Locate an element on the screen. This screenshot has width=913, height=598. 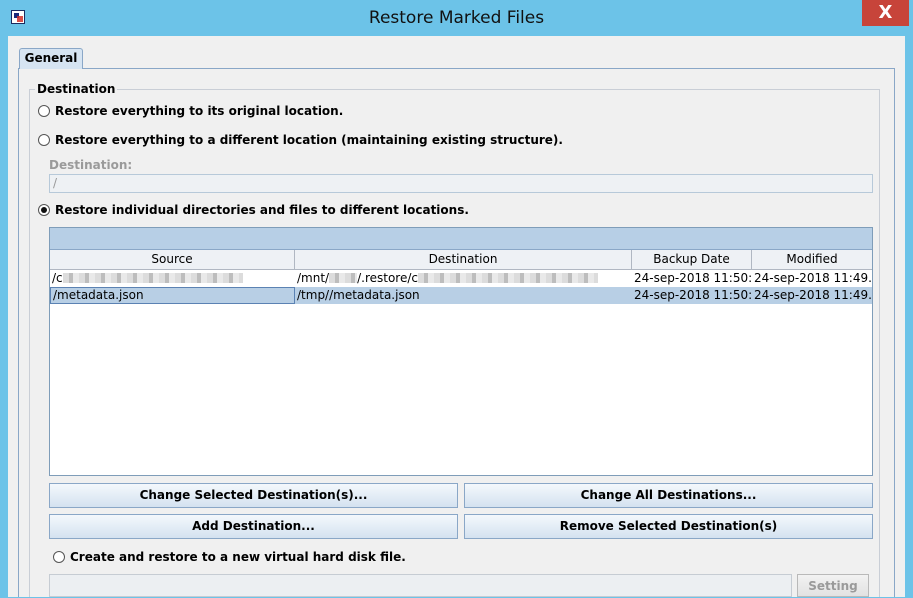
destination-input: / is located at coordinates (461, 183).